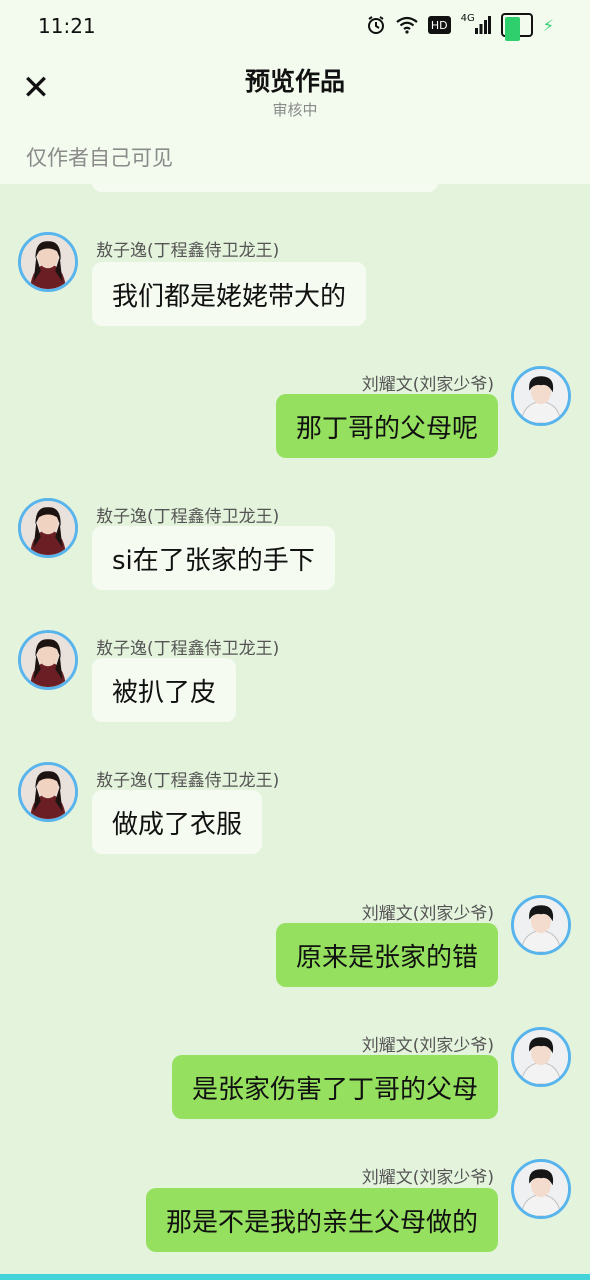 This screenshot has height=1280, width=590. What do you see at coordinates (386, 955) in the screenshot?
I see `message-bubble-outgoing: 原来是张家的错` at bounding box center [386, 955].